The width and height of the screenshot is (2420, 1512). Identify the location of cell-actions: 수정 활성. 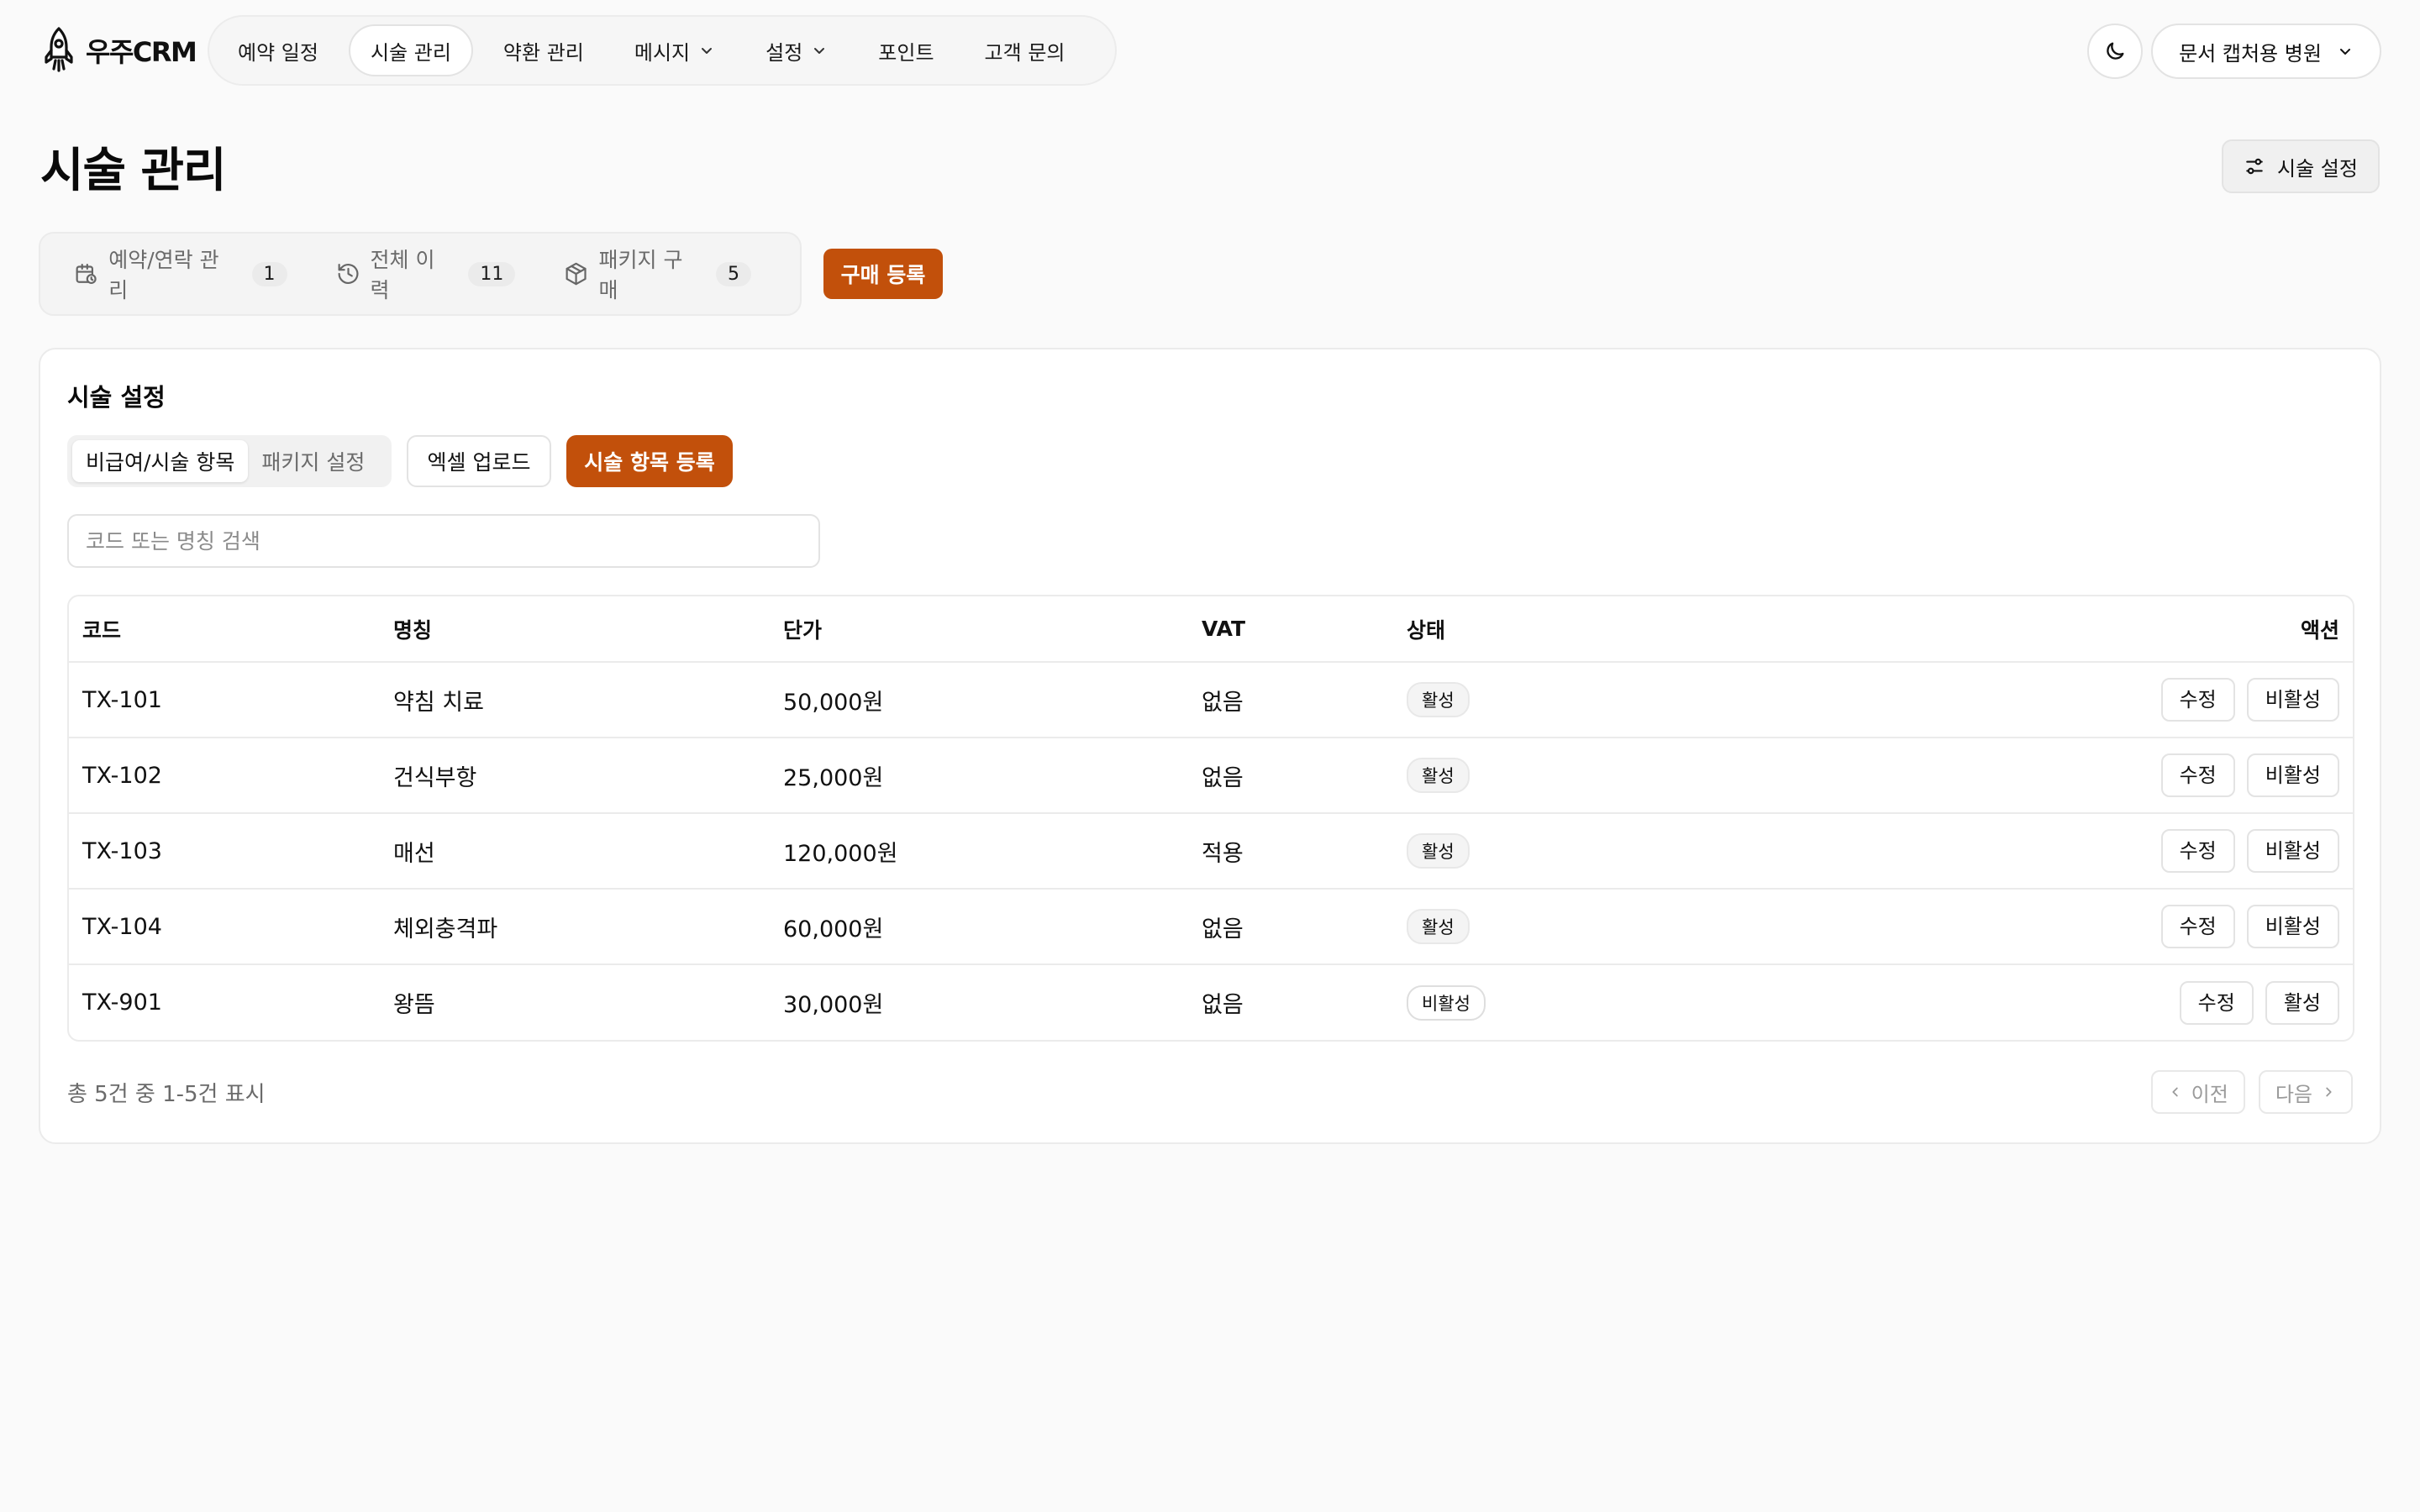
(2041, 1002).